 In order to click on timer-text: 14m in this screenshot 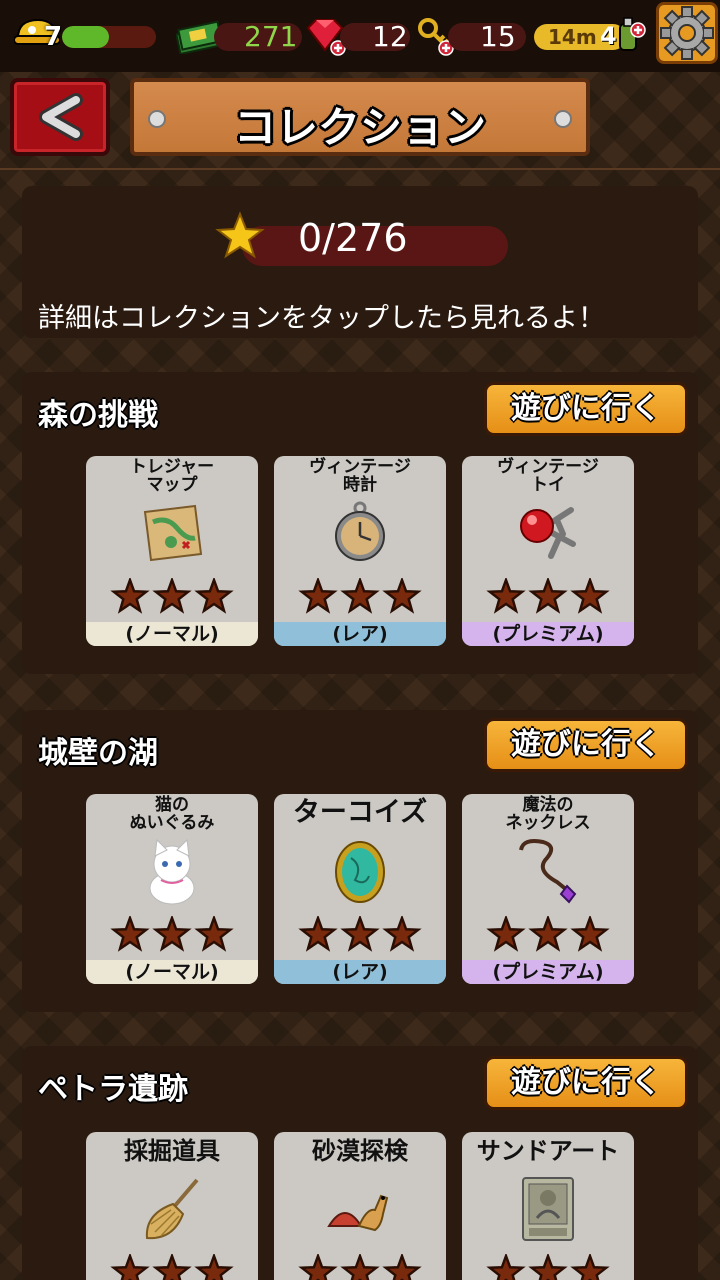, I will do `click(572, 37)`.